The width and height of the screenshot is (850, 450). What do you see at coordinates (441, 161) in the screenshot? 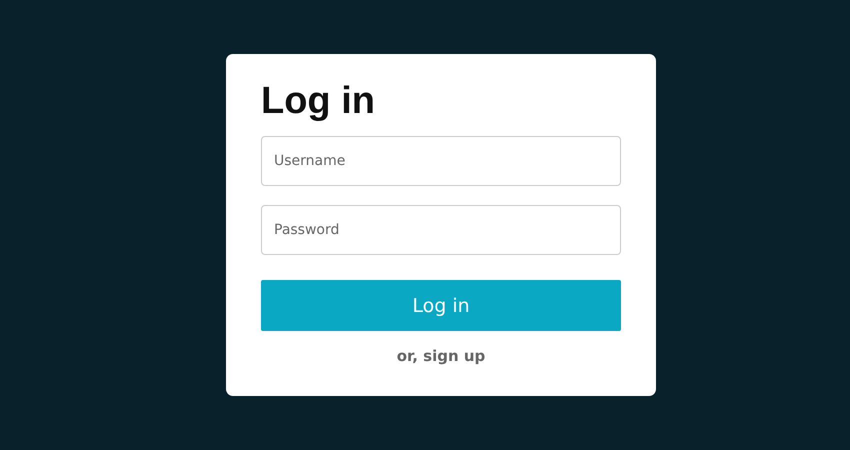
I see `input-field: Username` at bounding box center [441, 161].